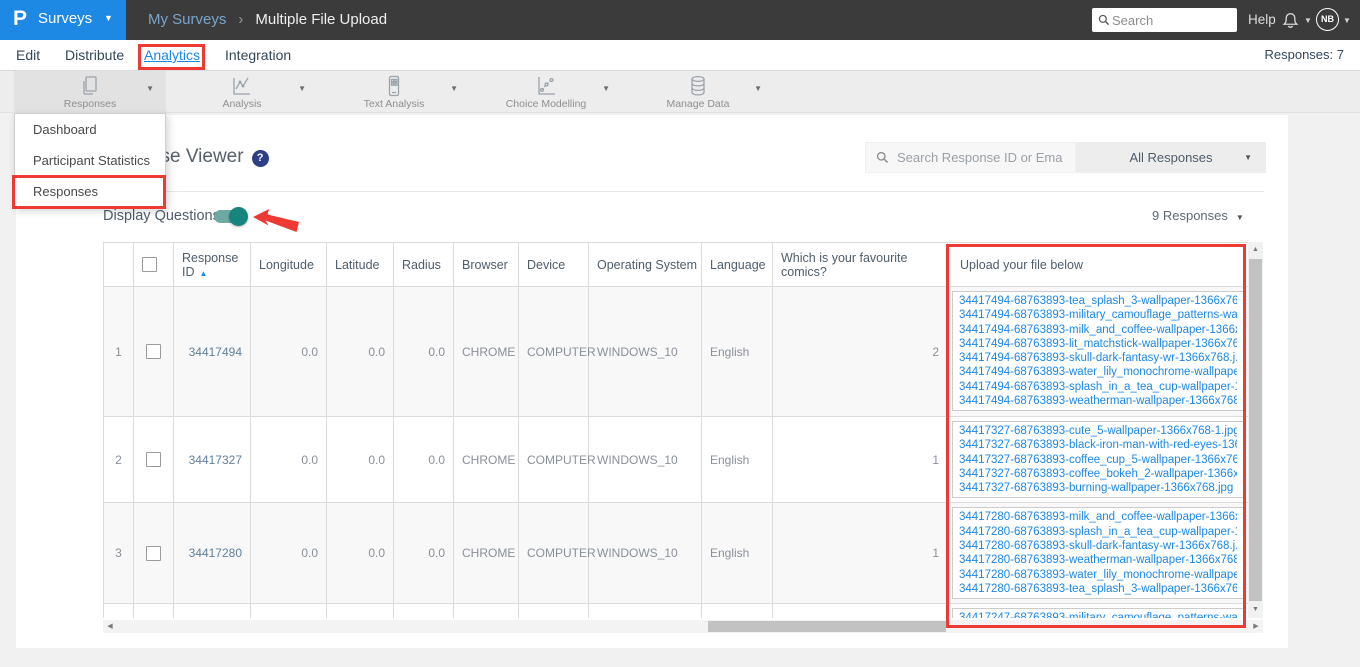 The image size is (1360, 667). Describe the element at coordinates (486, 459) in the screenshot. I see `browser-cell: CHROME` at that location.